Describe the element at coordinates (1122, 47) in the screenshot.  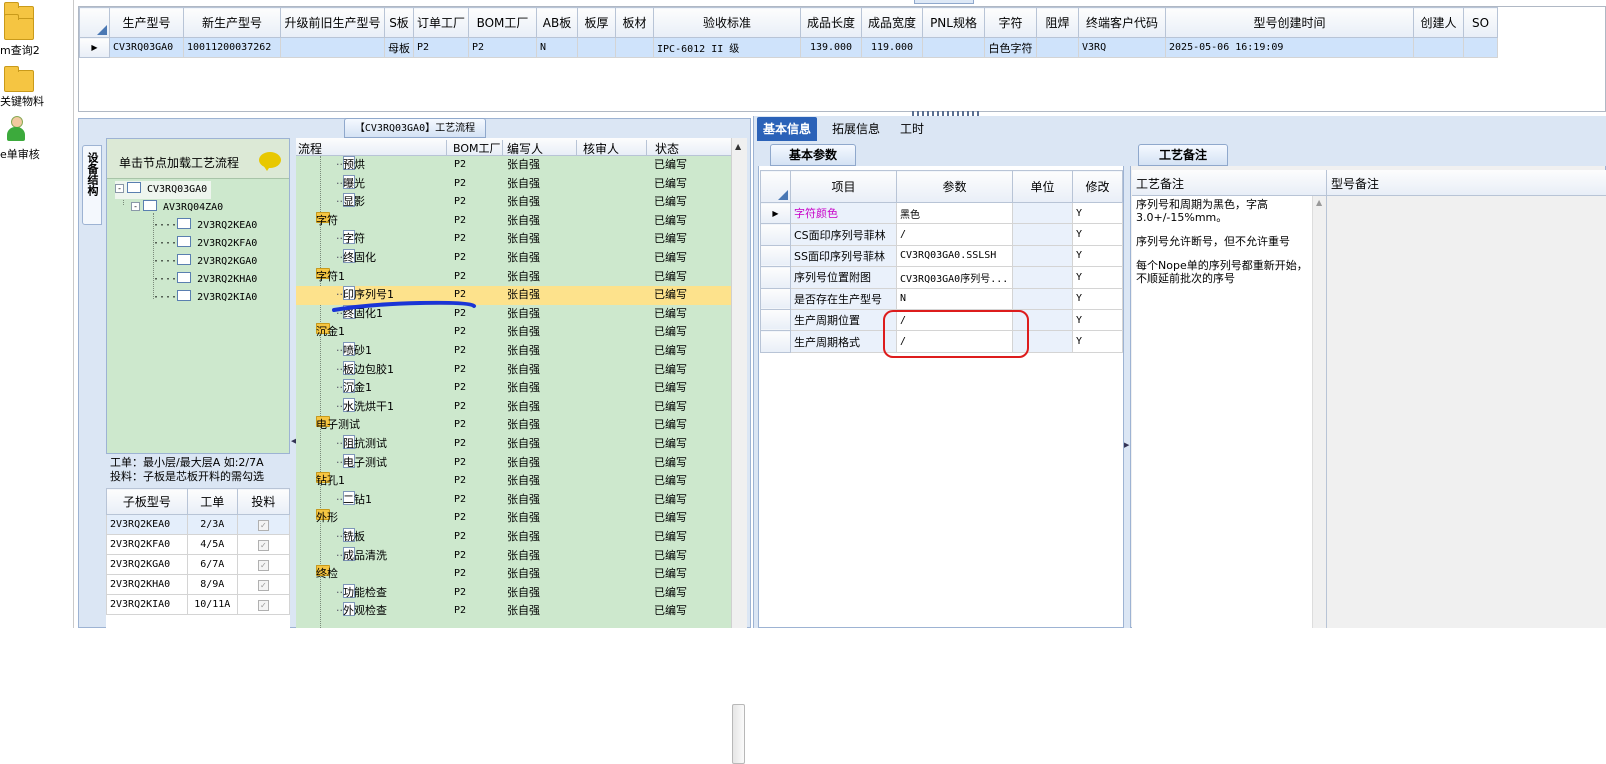
I see `cell: V3RQ` at that location.